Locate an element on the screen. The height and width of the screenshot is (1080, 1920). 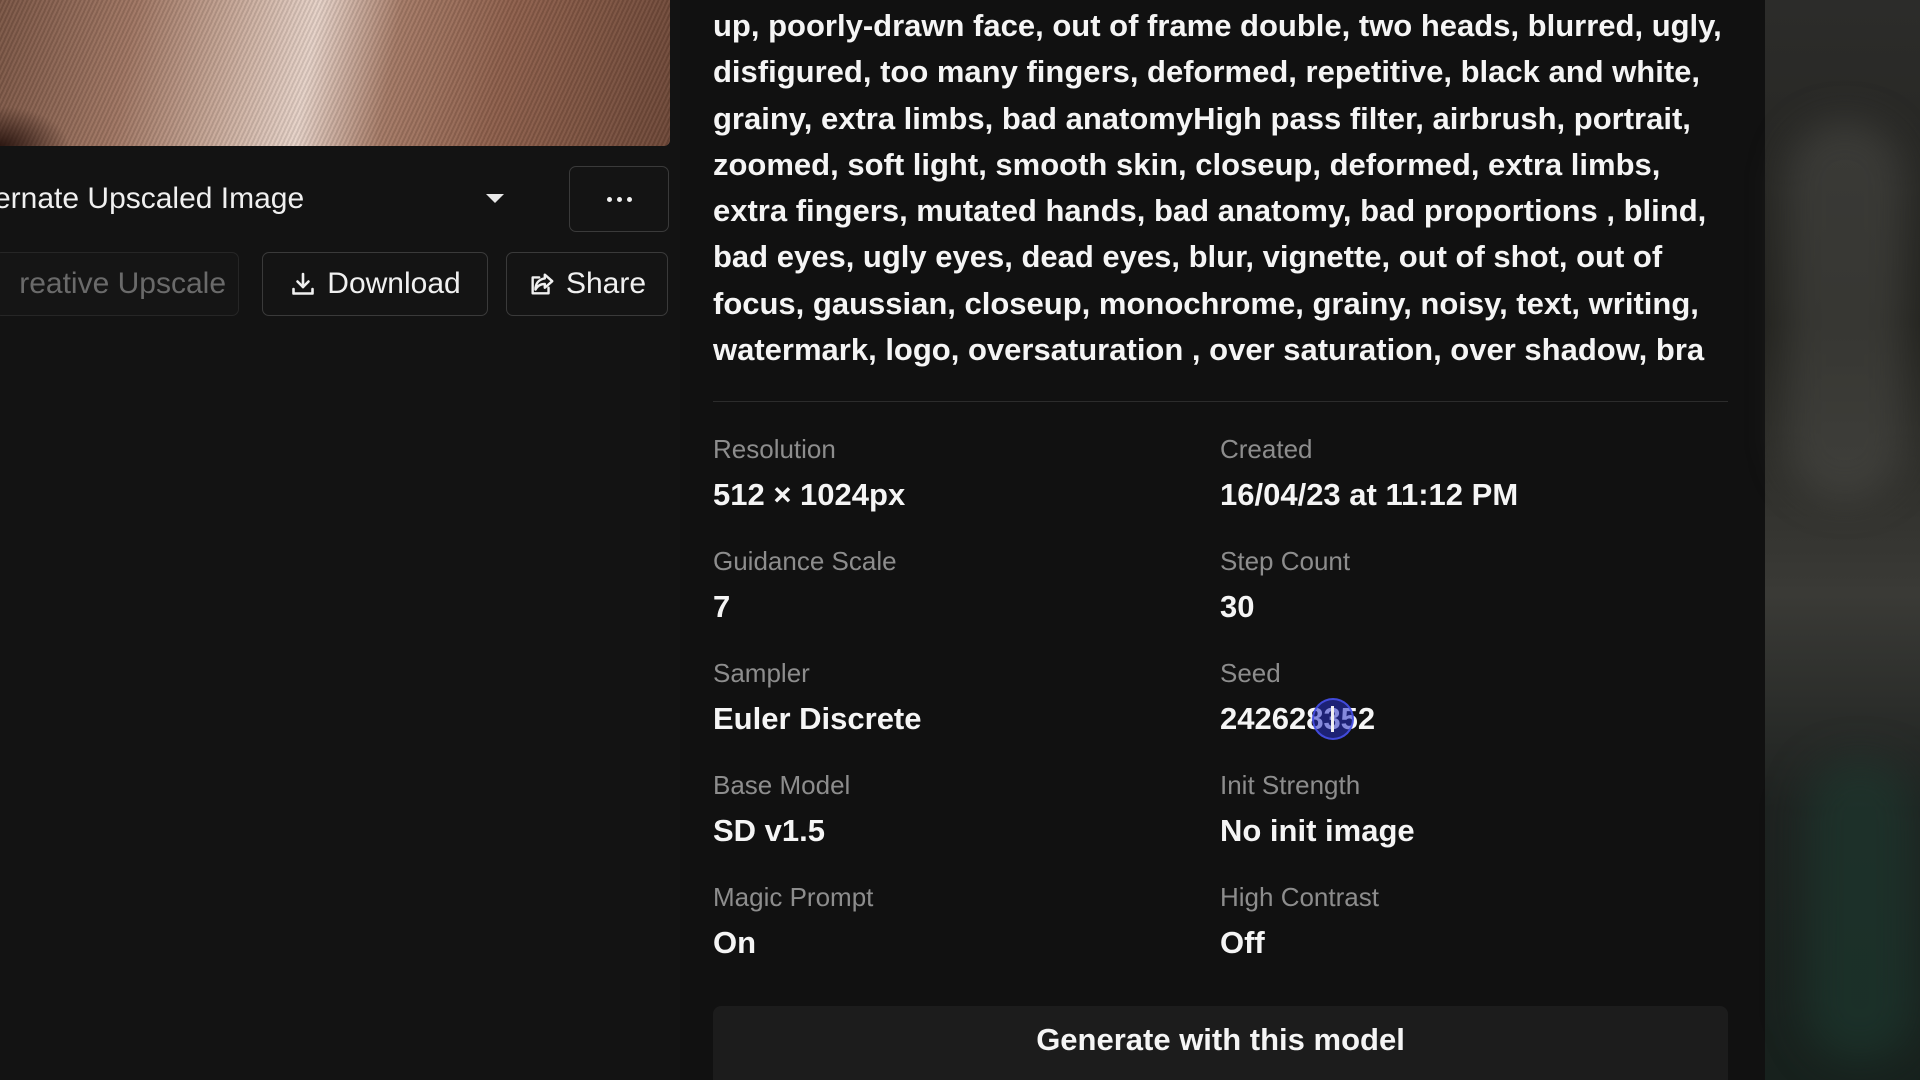
share-button: Share is located at coordinates (587, 284).